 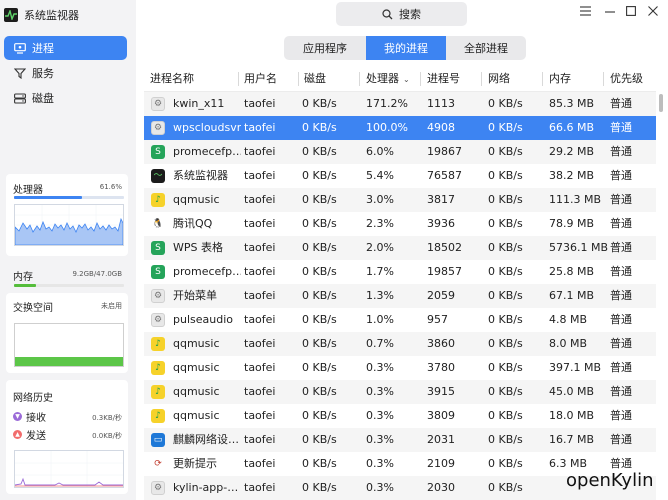 What do you see at coordinates (33, 308) in the screenshot?
I see `swap-label: 交换空间` at bounding box center [33, 308].